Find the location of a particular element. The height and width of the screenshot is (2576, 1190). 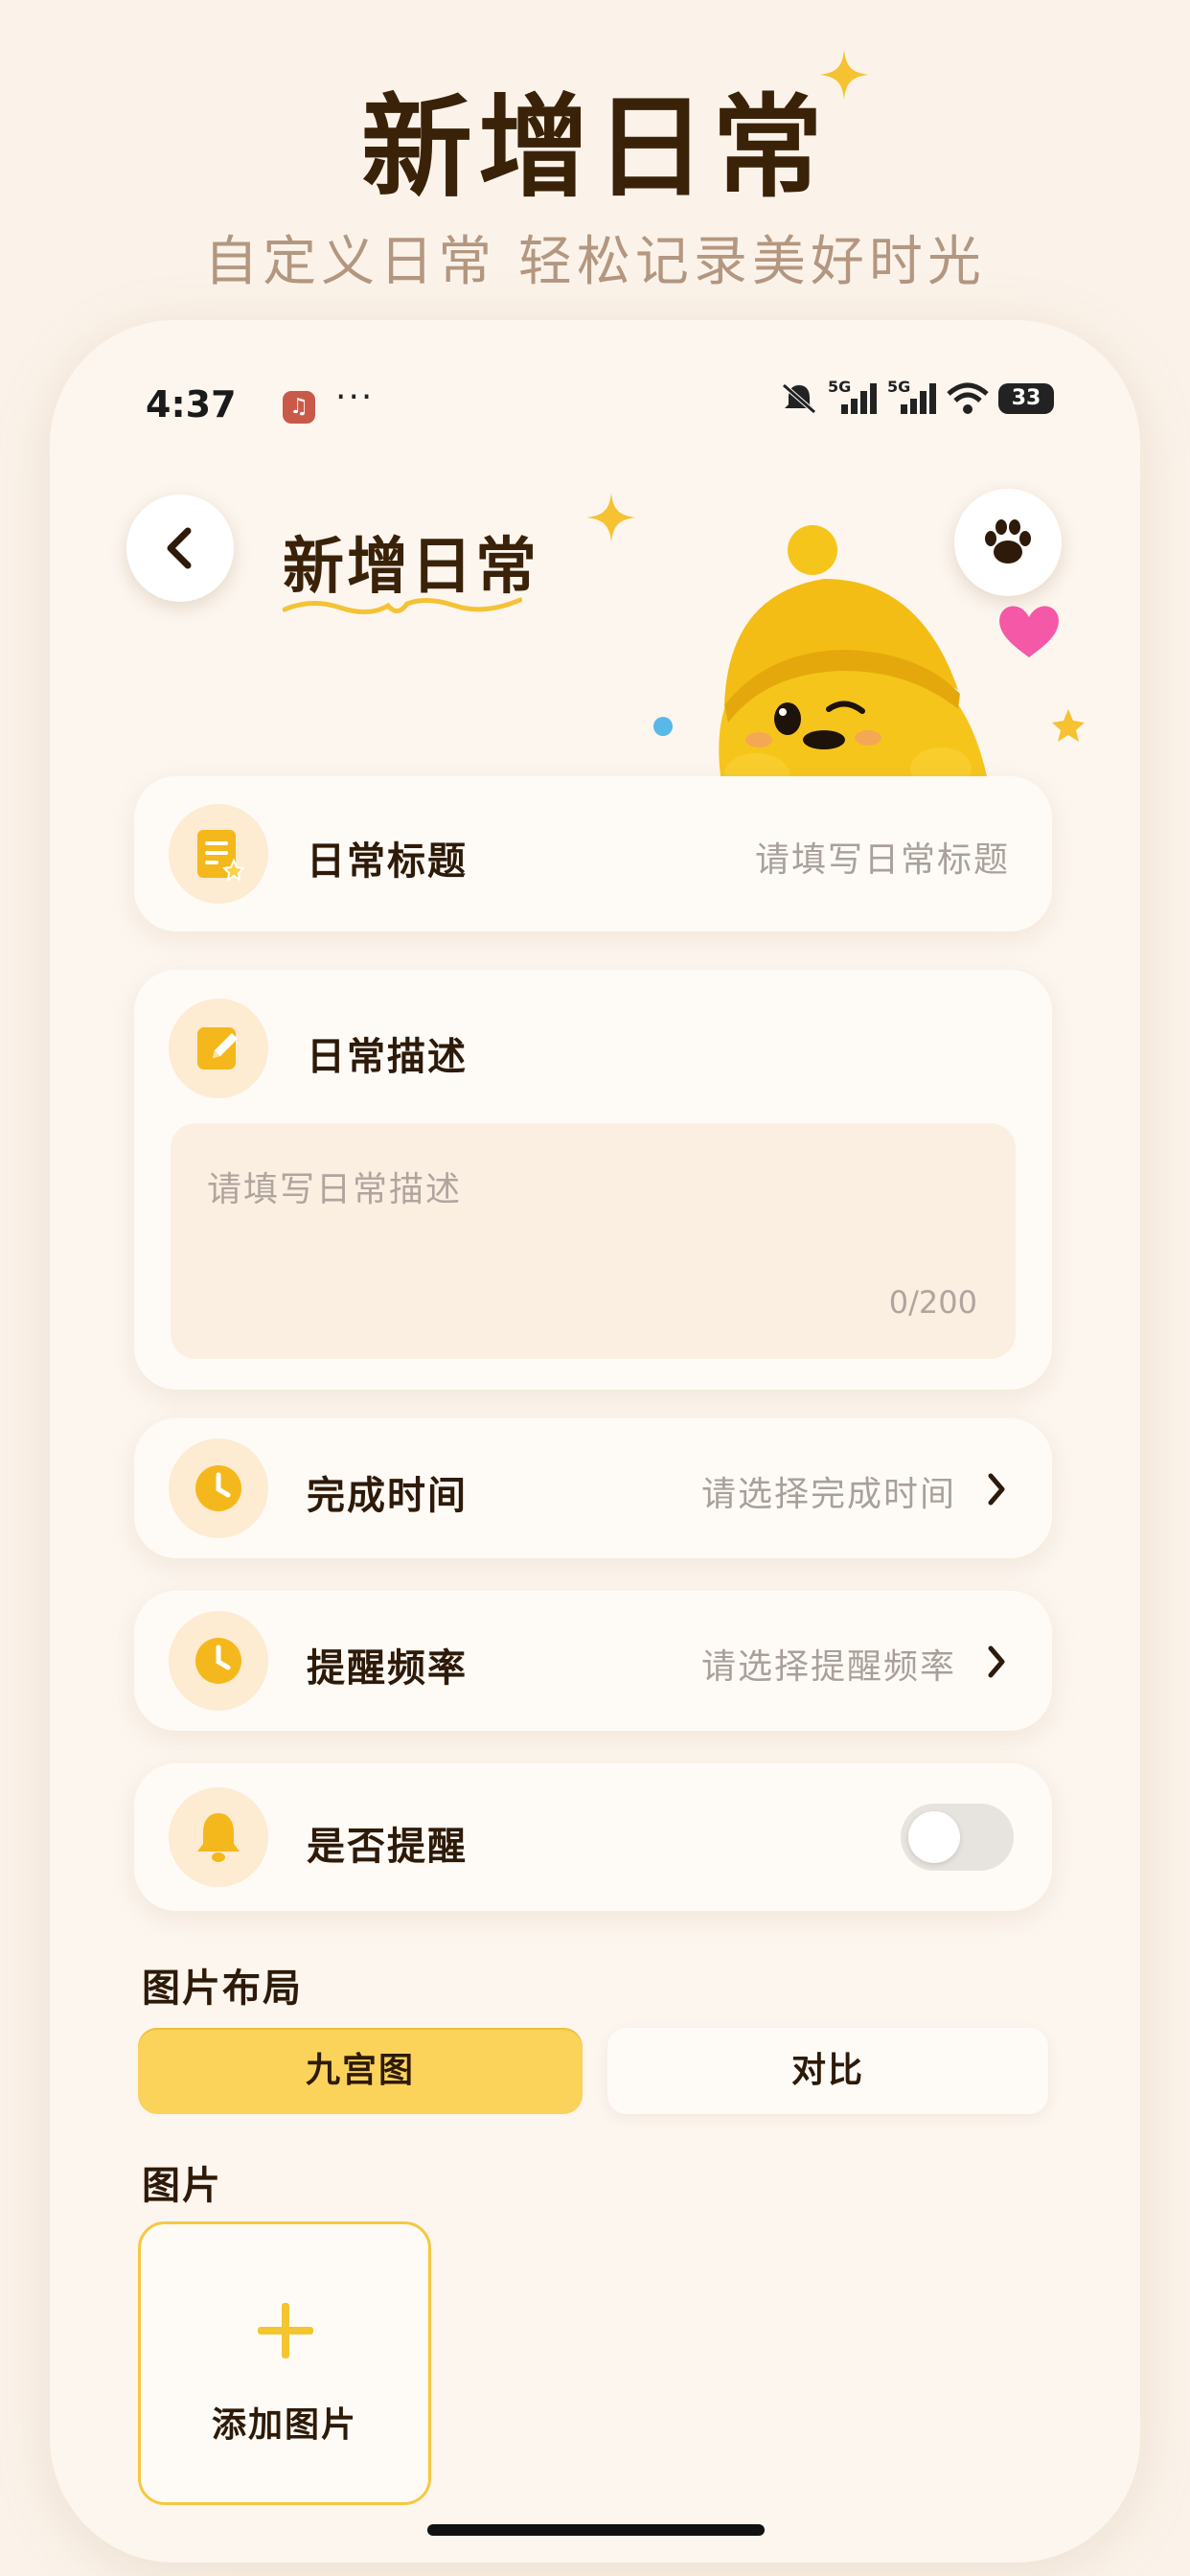

home-indicator is located at coordinates (596, 2530).